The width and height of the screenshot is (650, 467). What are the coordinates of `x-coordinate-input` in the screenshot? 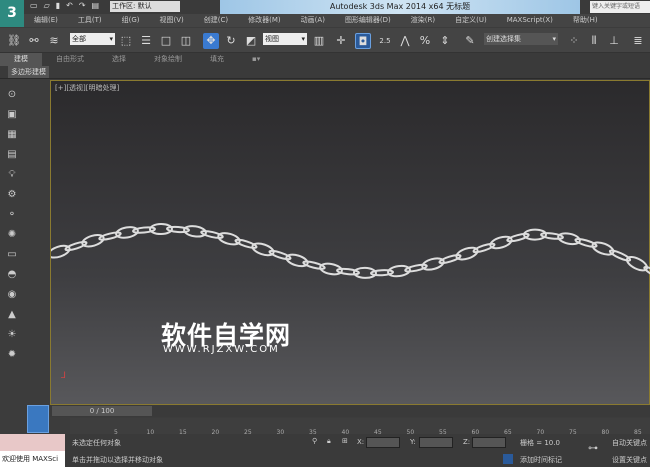 It's located at (383, 442).